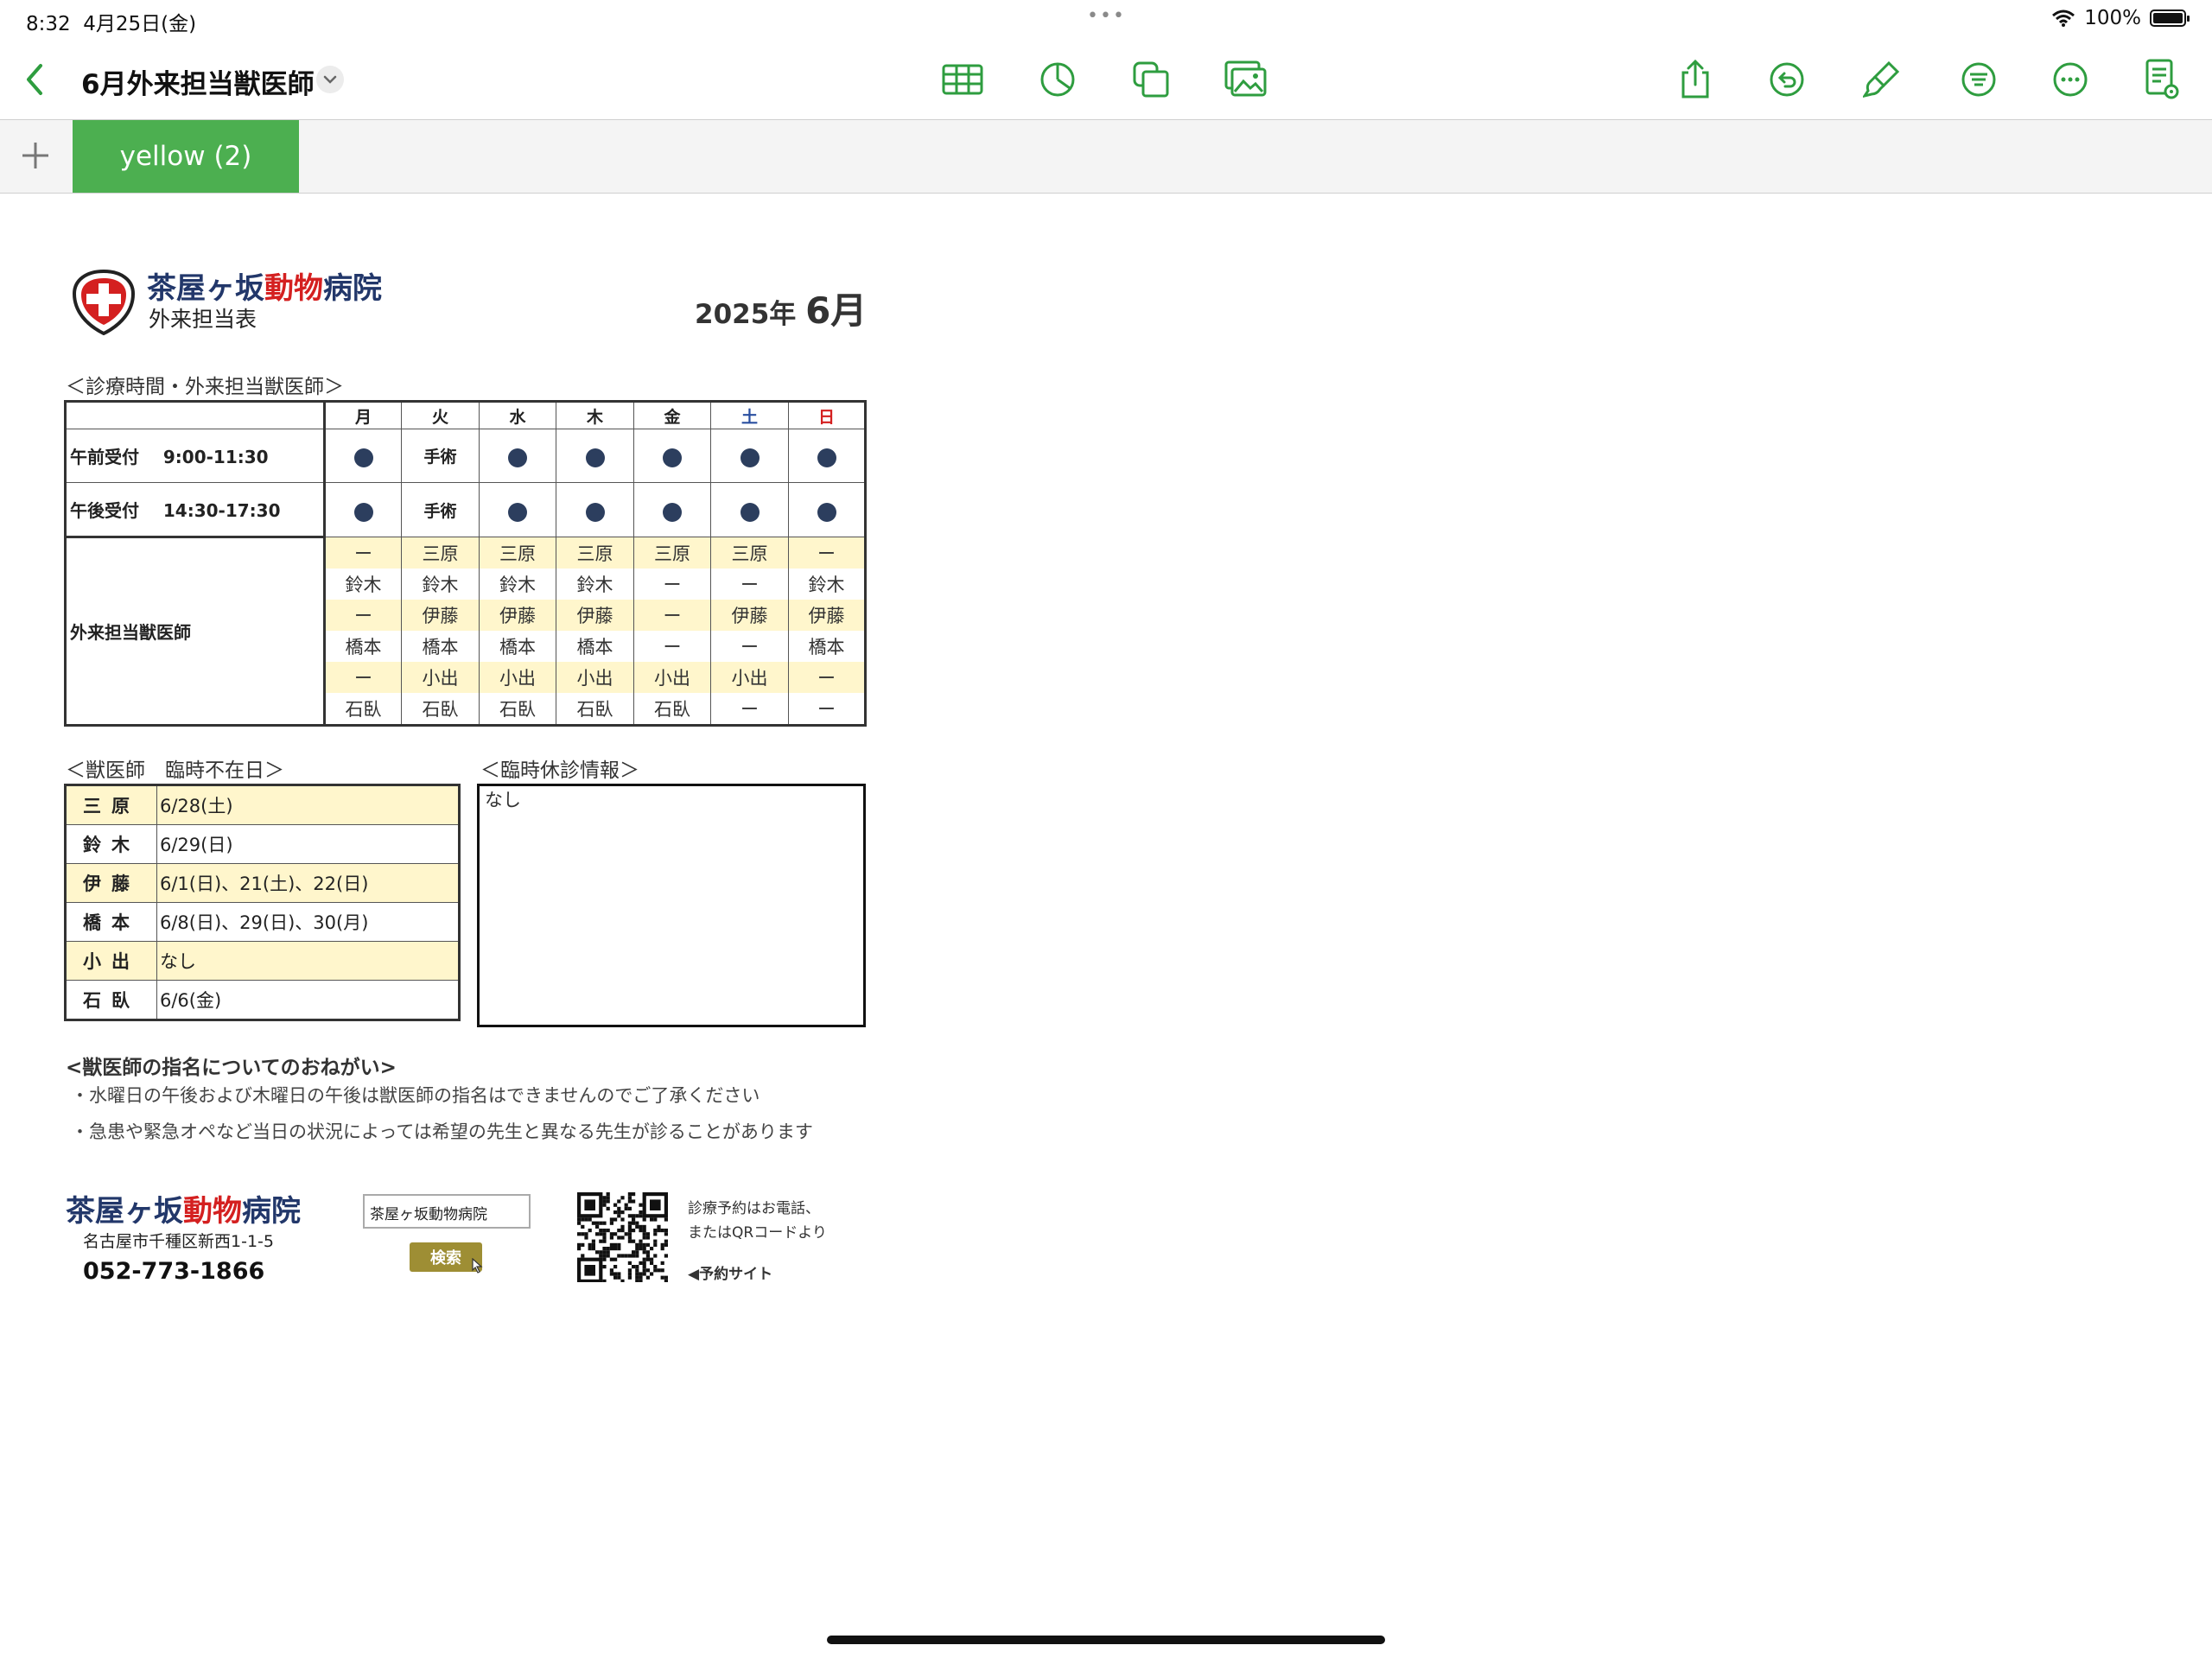 This screenshot has height=1658, width=2212. I want to click on absence-dates: 6/28(土), so click(308, 805).